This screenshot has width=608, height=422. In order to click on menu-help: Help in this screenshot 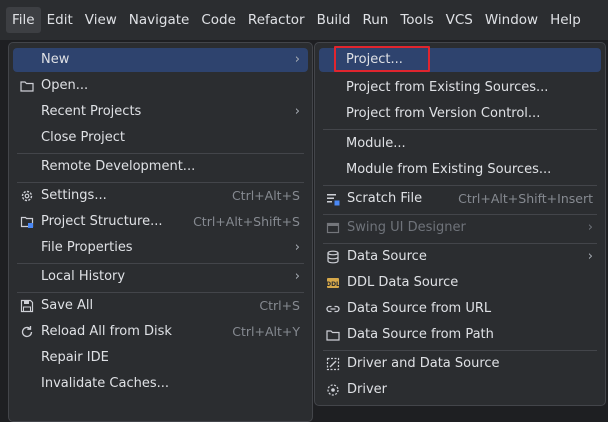, I will do `click(565, 20)`.